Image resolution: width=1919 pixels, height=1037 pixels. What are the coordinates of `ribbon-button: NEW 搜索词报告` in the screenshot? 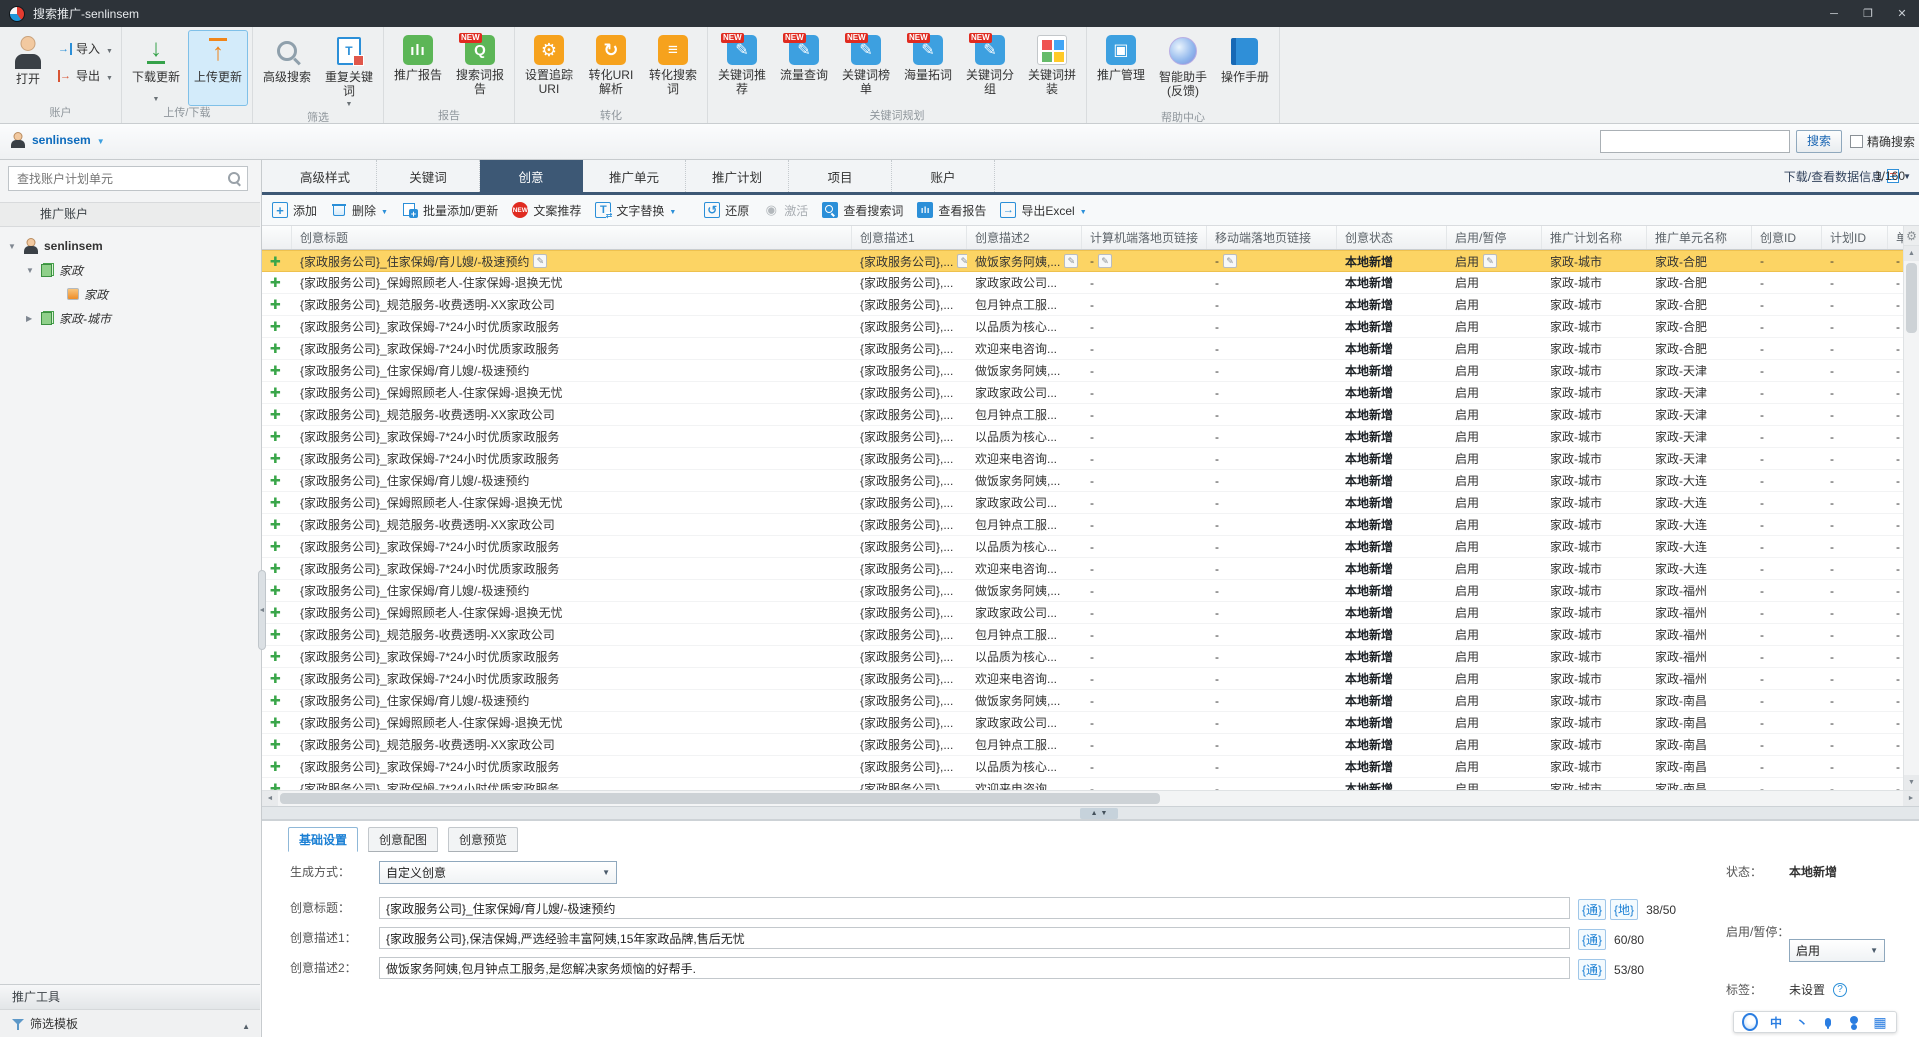 It's located at (480, 69).